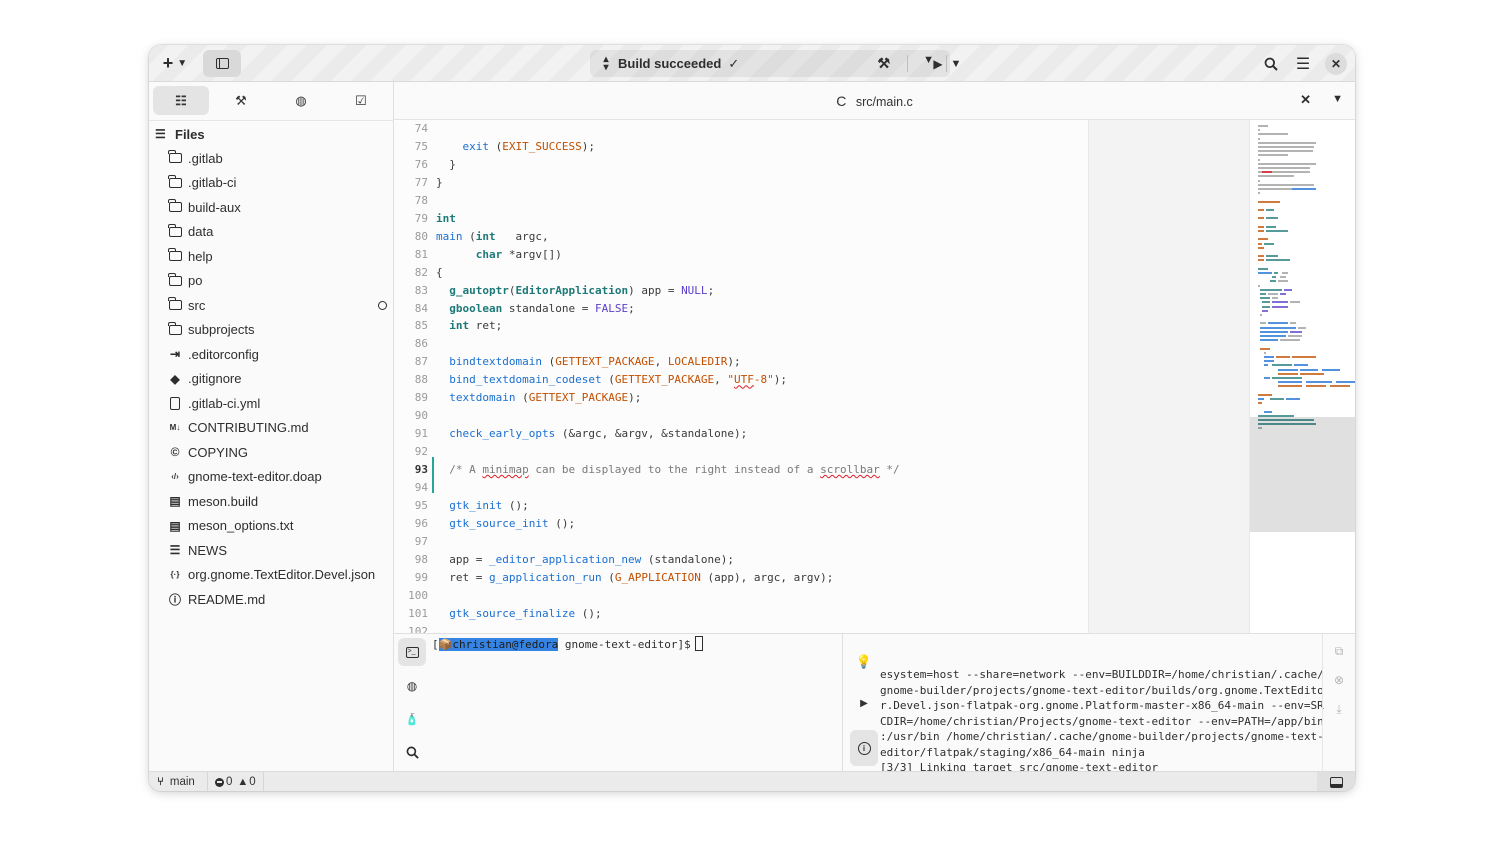 This screenshot has width=1504, height=846. What do you see at coordinates (956, 63) in the screenshot?
I see `run-menu-button: ▼` at bounding box center [956, 63].